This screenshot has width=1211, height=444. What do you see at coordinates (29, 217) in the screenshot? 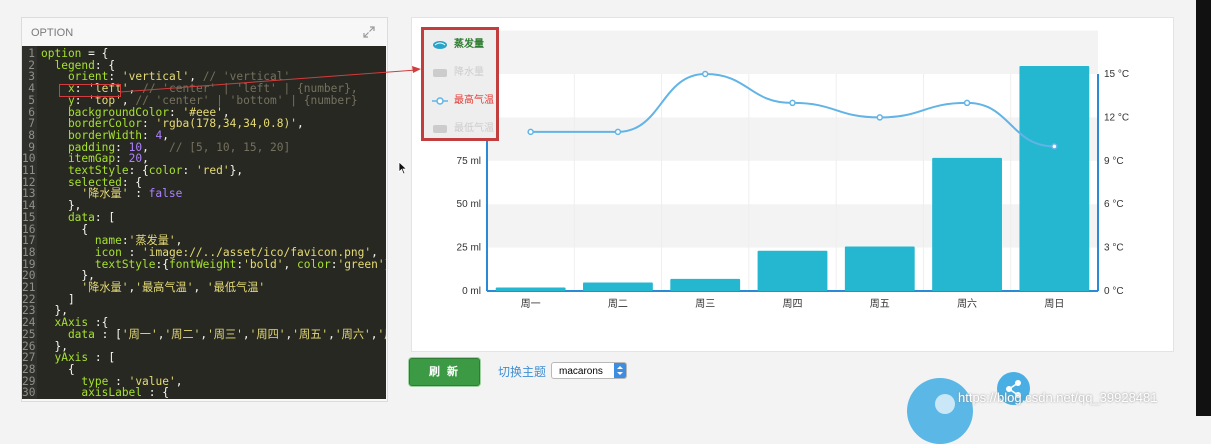
I see `line-number: 15` at bounding box center [29, 217].